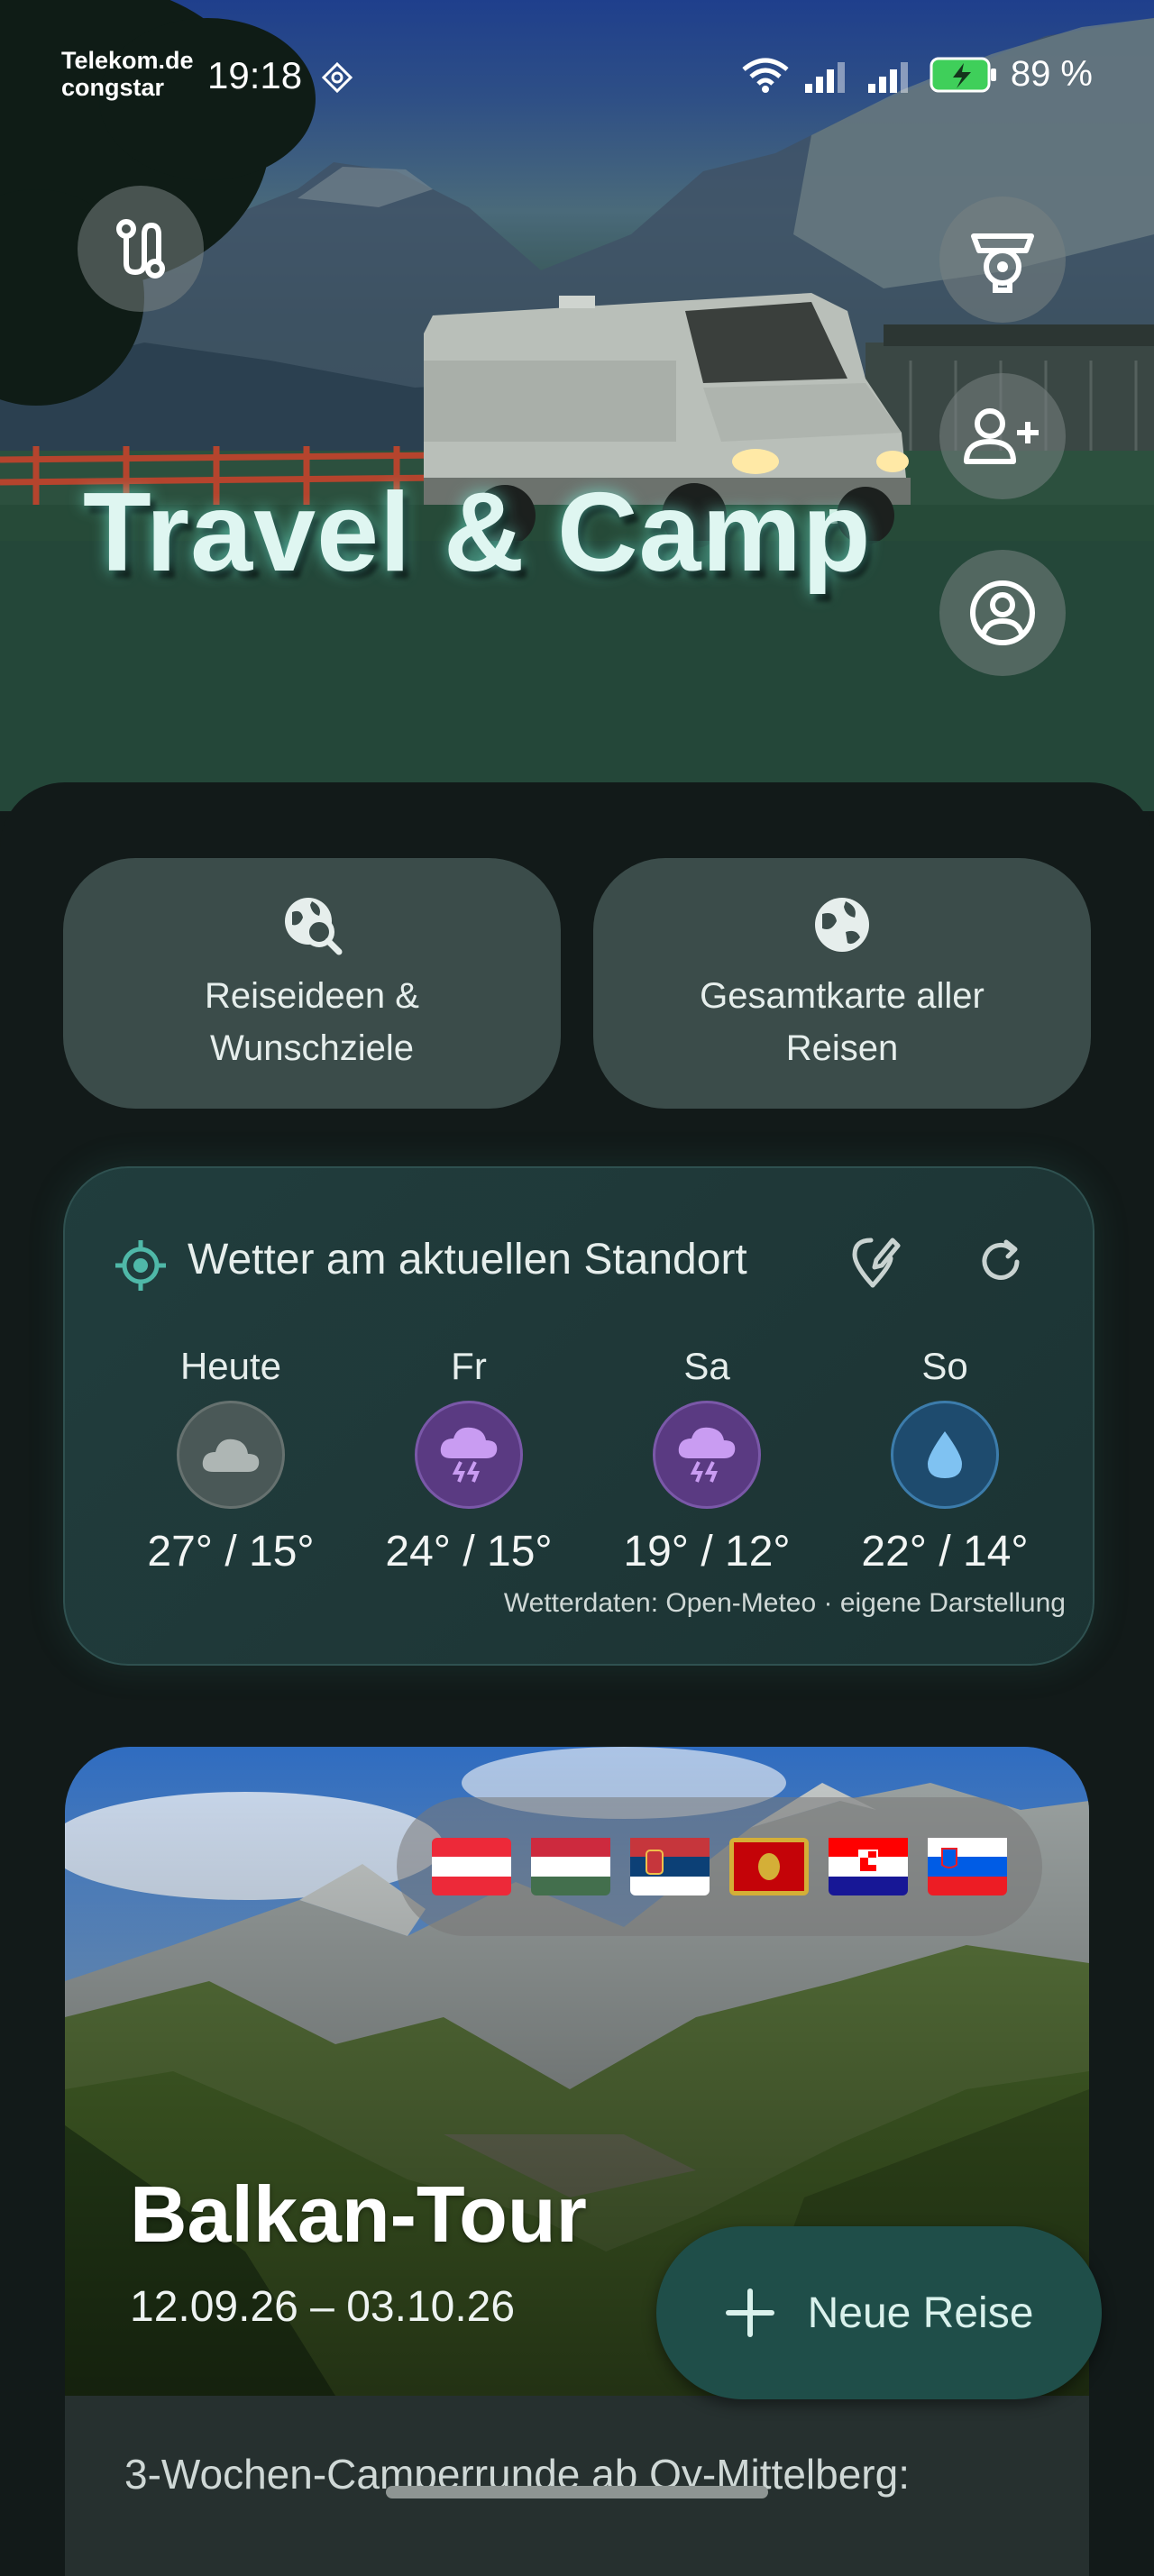 This screenshot has width=1154, height=2576. What do you see at coordinates (358, 2214) in the screenshot?
I see `trip-title: Balkan-Tour` at bounding box center [358, 2214].